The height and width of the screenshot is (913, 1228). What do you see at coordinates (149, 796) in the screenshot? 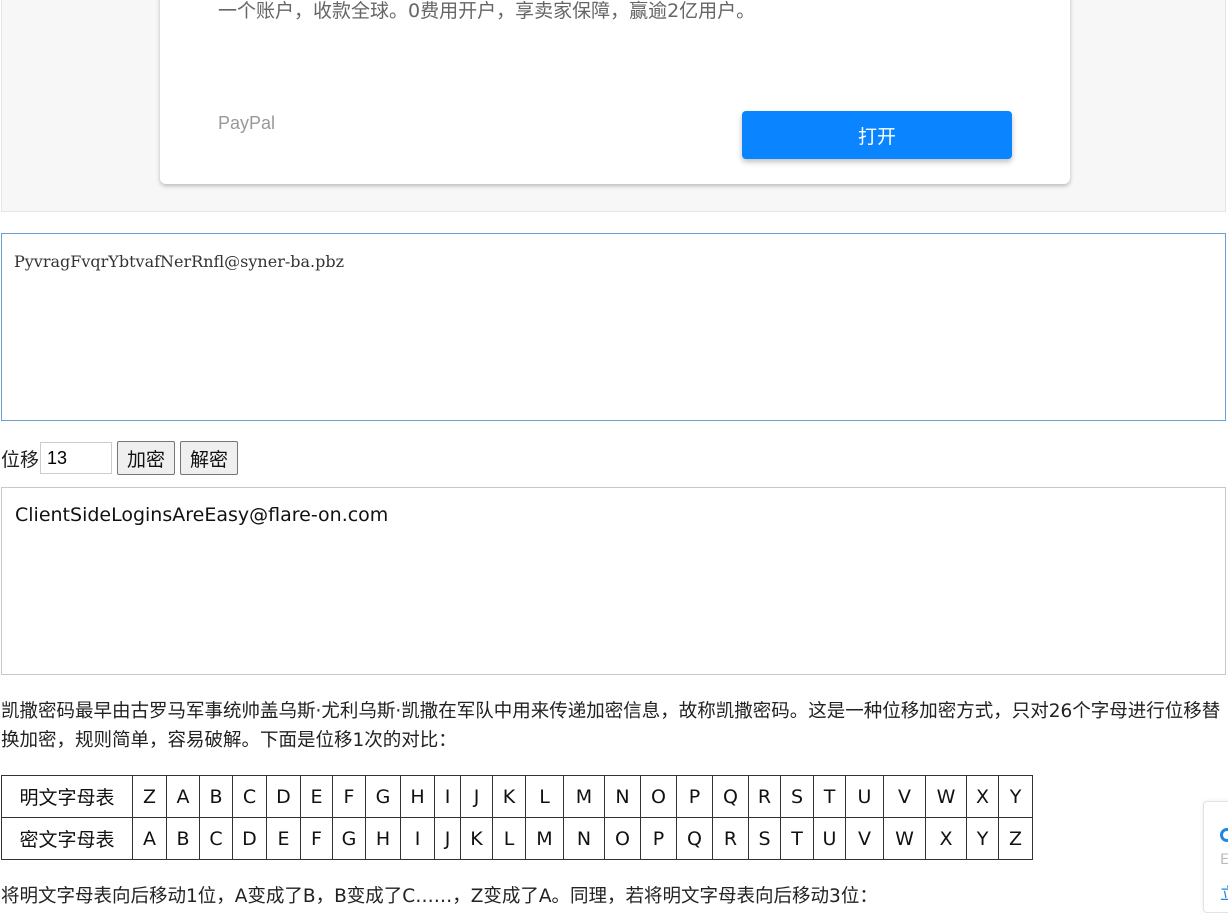
I see `plain-letter-cell: Z` at bounding box center [149, 796].